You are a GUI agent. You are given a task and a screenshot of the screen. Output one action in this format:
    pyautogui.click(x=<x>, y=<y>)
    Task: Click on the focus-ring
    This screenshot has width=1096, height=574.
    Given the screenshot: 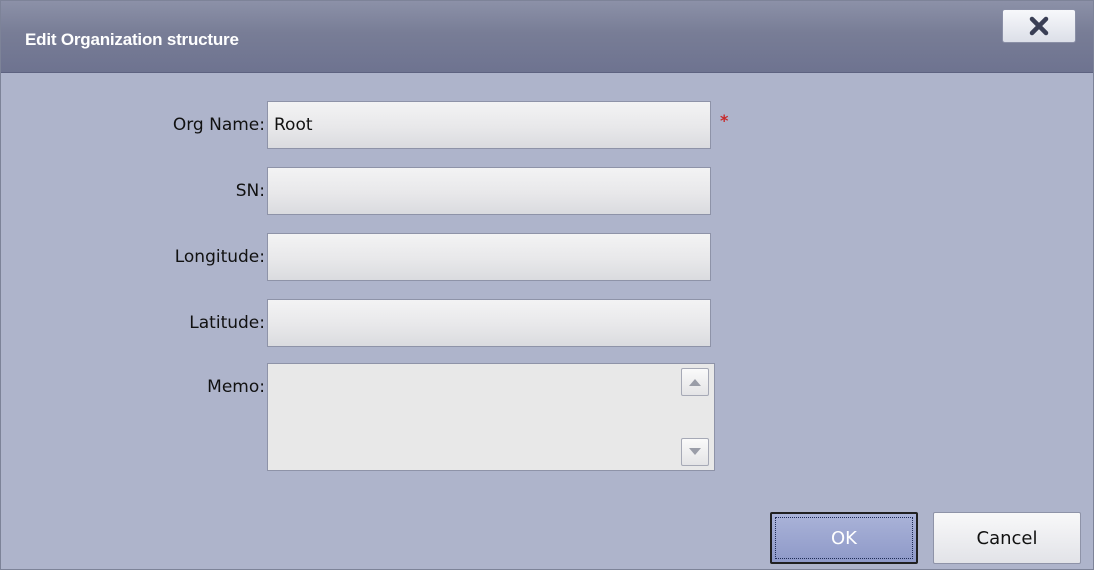 What is the action you would take?
    pyautogui.click(x=844, y=538)
    